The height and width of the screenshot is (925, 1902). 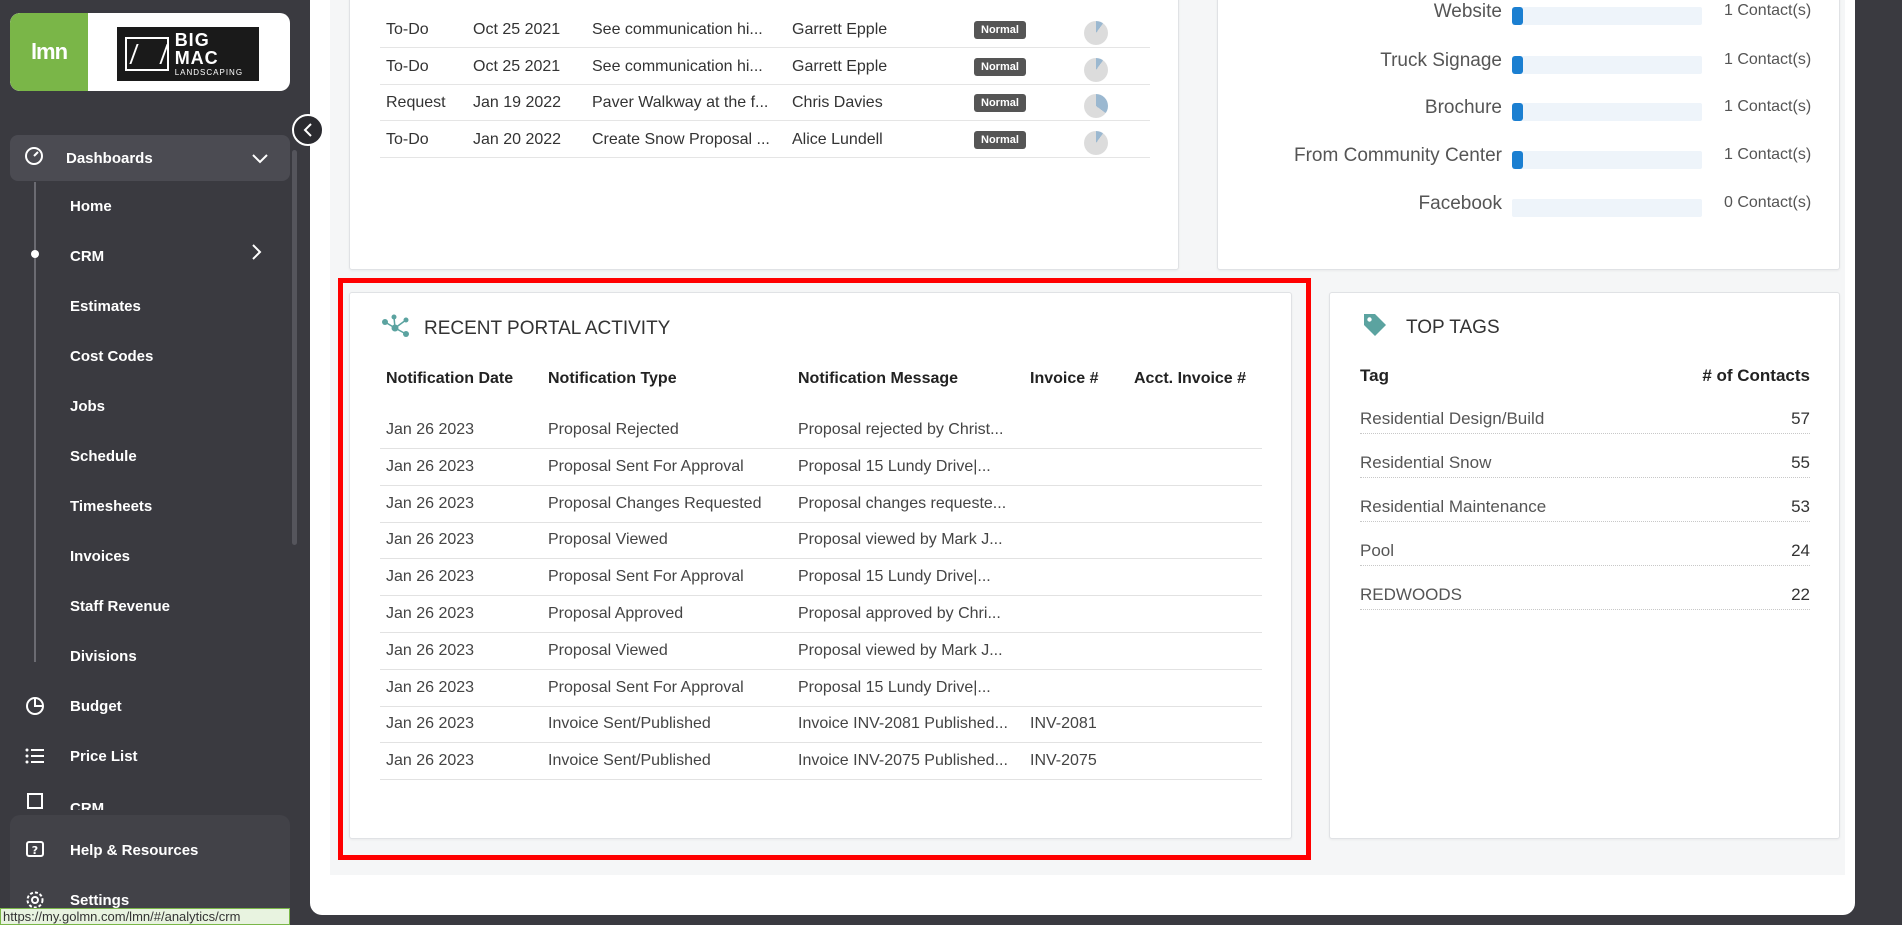 What do you see at coordinates (449, 379) in the screenshot?
I see `col-notification-date: Notification Date` at bounding box center [449, 379].